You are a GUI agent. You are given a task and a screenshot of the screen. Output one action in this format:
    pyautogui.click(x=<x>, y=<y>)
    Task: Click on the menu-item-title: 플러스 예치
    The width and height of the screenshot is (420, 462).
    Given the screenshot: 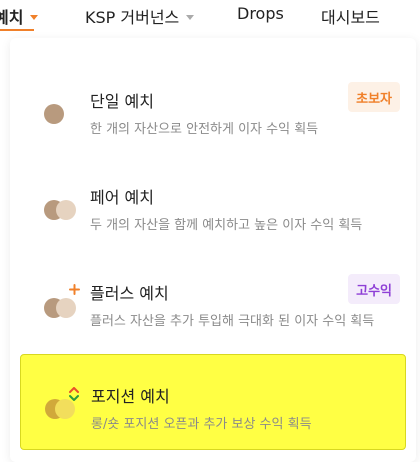 What is the action you would take?
    pyautogui.click(x=129, y=293)
    